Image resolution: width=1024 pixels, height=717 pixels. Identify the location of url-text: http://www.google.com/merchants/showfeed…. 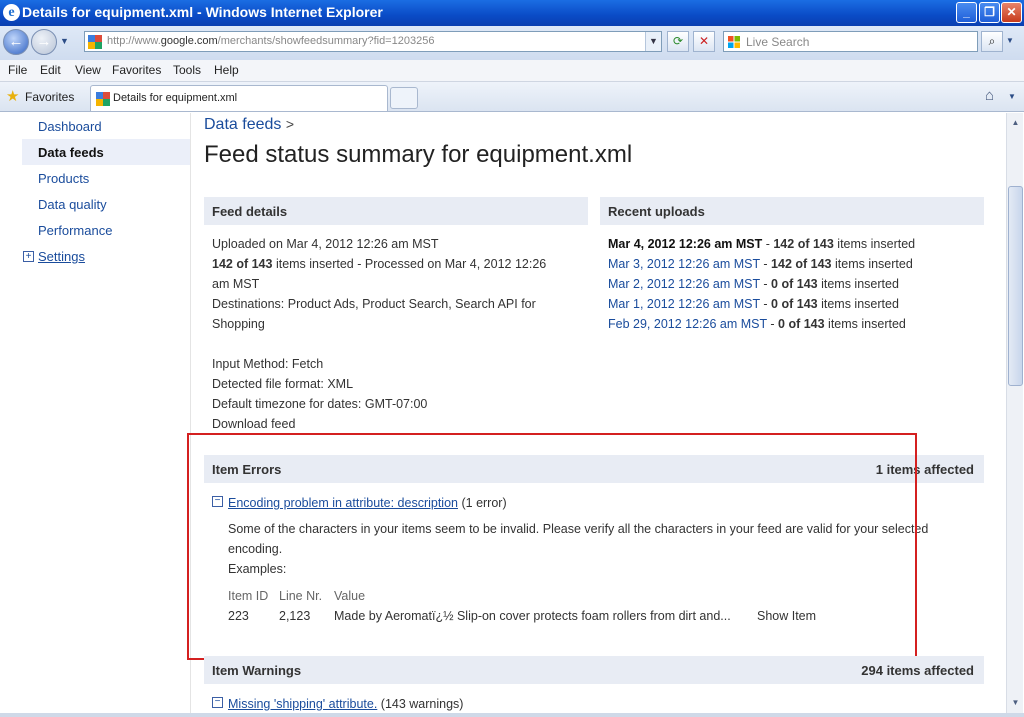
(271, 41).